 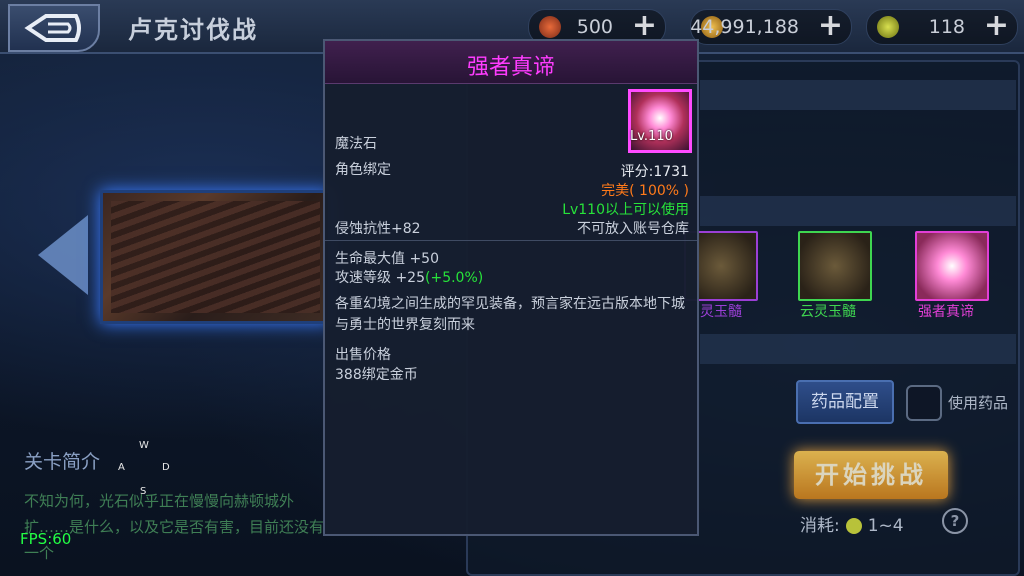 I want to click on item-stat-attack-speed: 攻速等级 +25(+5.0%), so click(x=409, y=277).